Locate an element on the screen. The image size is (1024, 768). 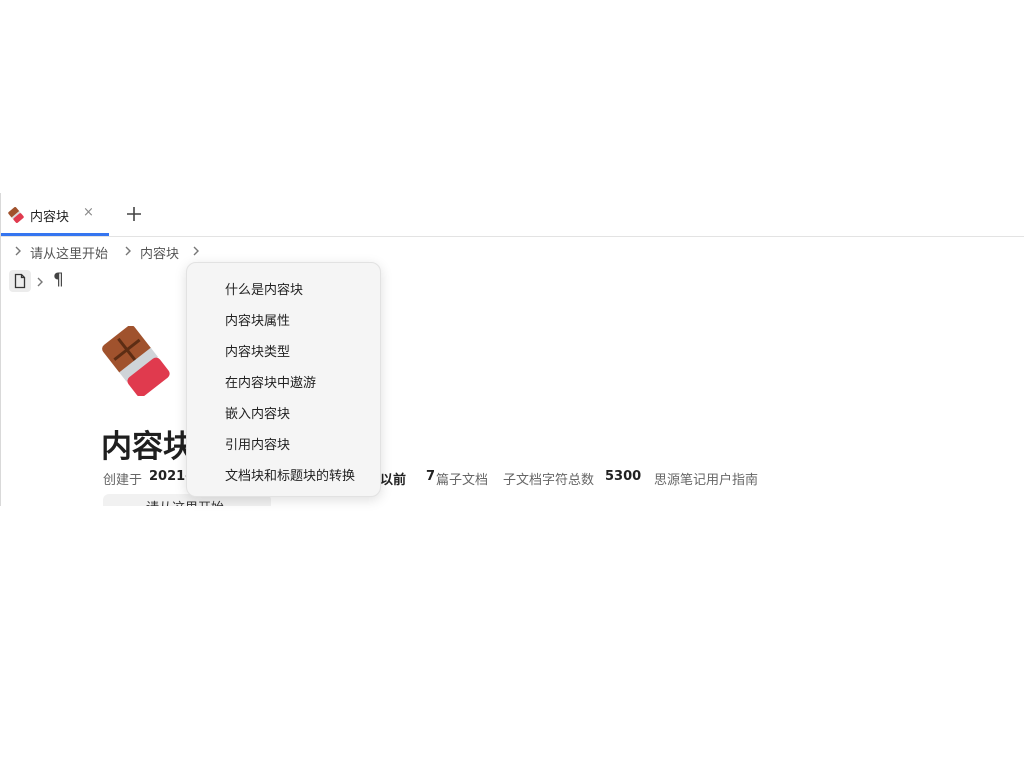
menu-item-navigate-blocks: 在内容块中遨游 is located at coordinates (283, 380).